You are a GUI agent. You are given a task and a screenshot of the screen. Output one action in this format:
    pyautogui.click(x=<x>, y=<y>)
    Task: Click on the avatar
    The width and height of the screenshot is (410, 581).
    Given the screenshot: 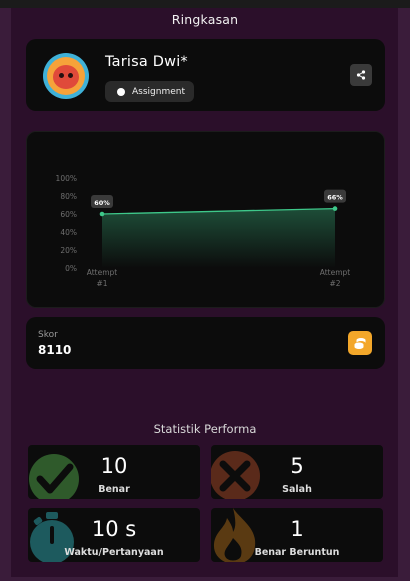 What is the action you would take?
    pyautogui.click(x=66, y=76)
    